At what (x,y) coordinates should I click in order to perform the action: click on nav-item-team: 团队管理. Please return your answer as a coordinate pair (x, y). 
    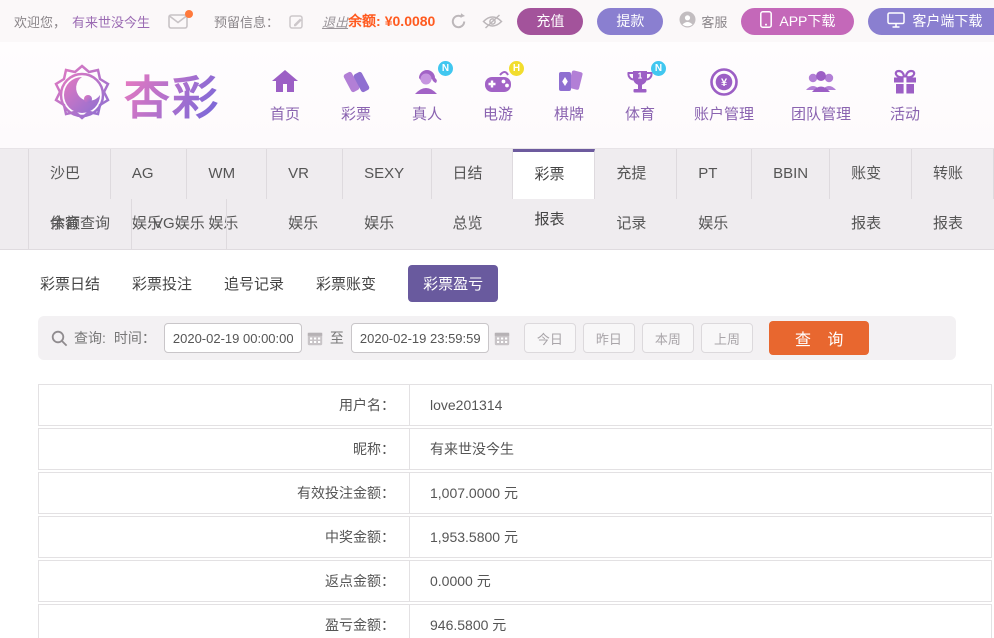
    Looking at the image, I should click on (821, 95).